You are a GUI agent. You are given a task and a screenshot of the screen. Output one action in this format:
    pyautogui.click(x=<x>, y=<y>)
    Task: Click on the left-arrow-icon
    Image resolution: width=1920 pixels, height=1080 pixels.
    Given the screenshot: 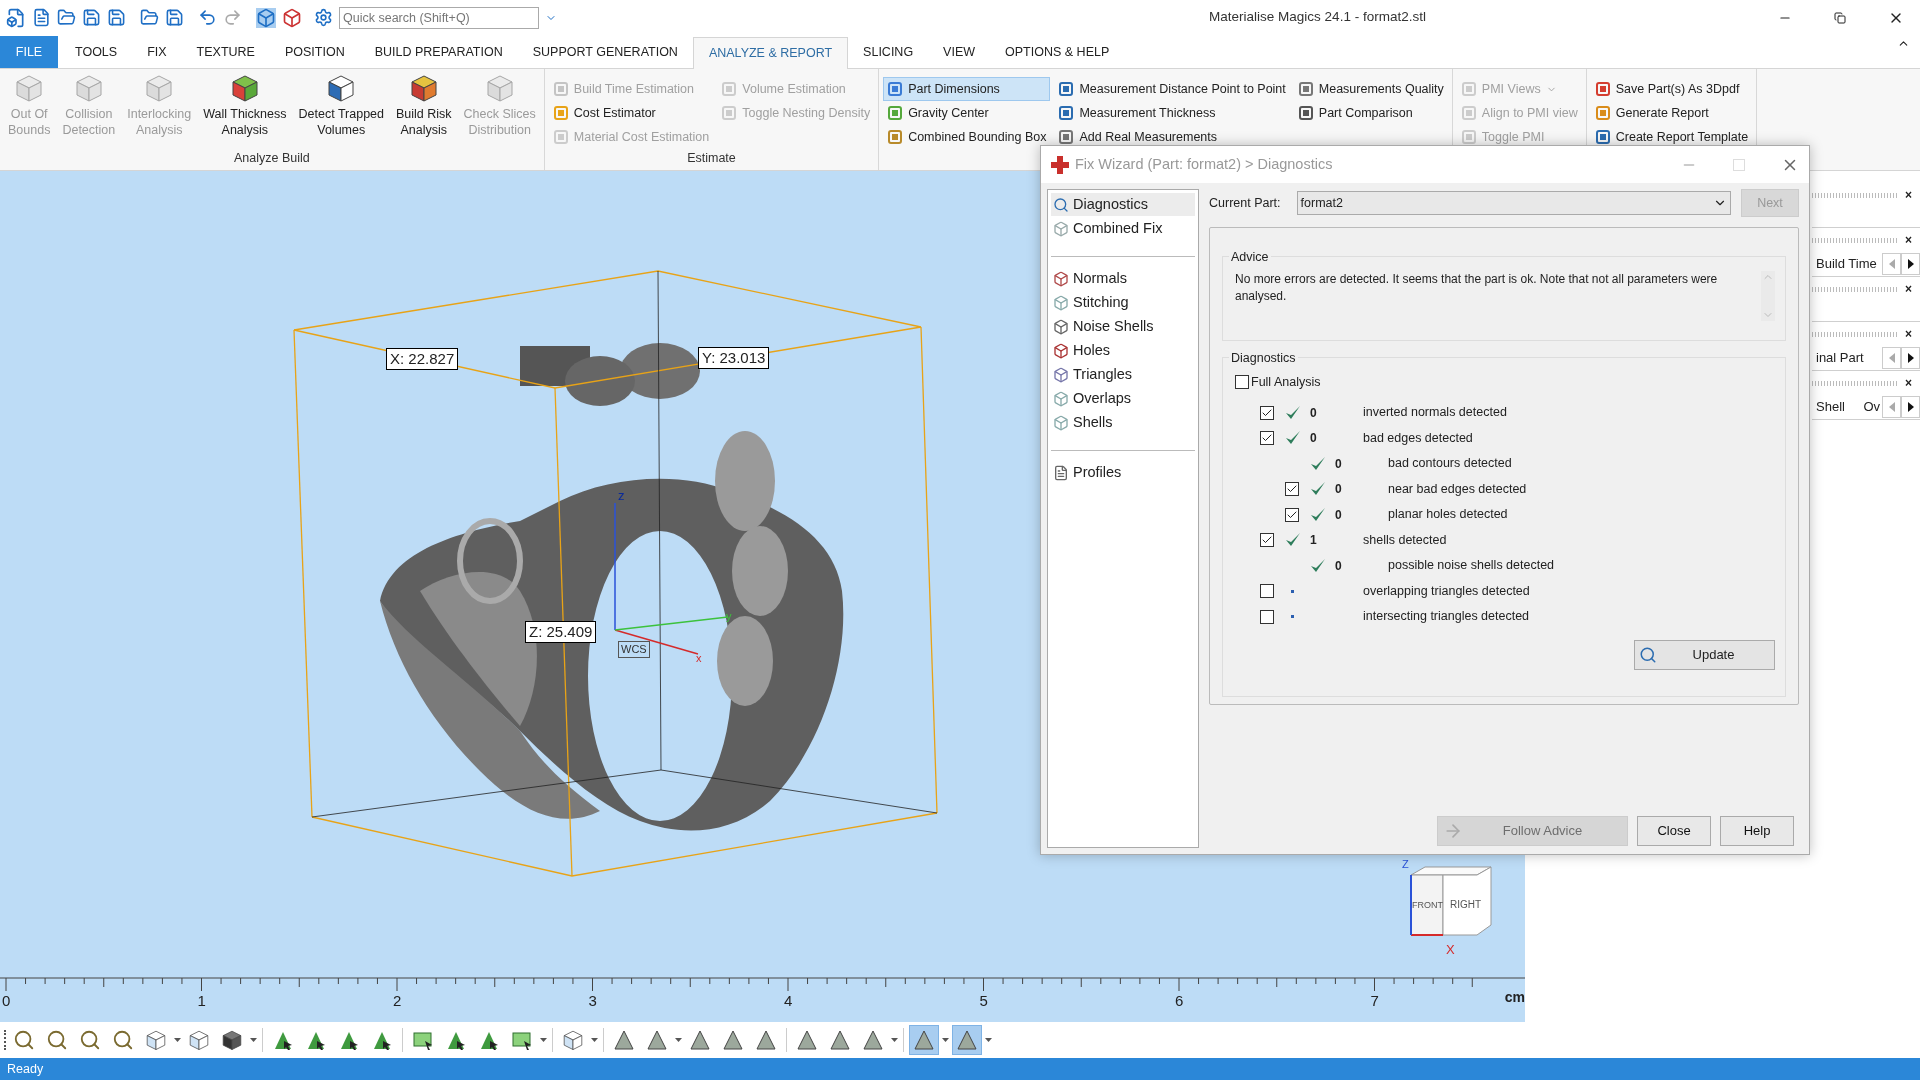 What is the action you would take?
    pyautogui.click(x=1891, y=264)
    